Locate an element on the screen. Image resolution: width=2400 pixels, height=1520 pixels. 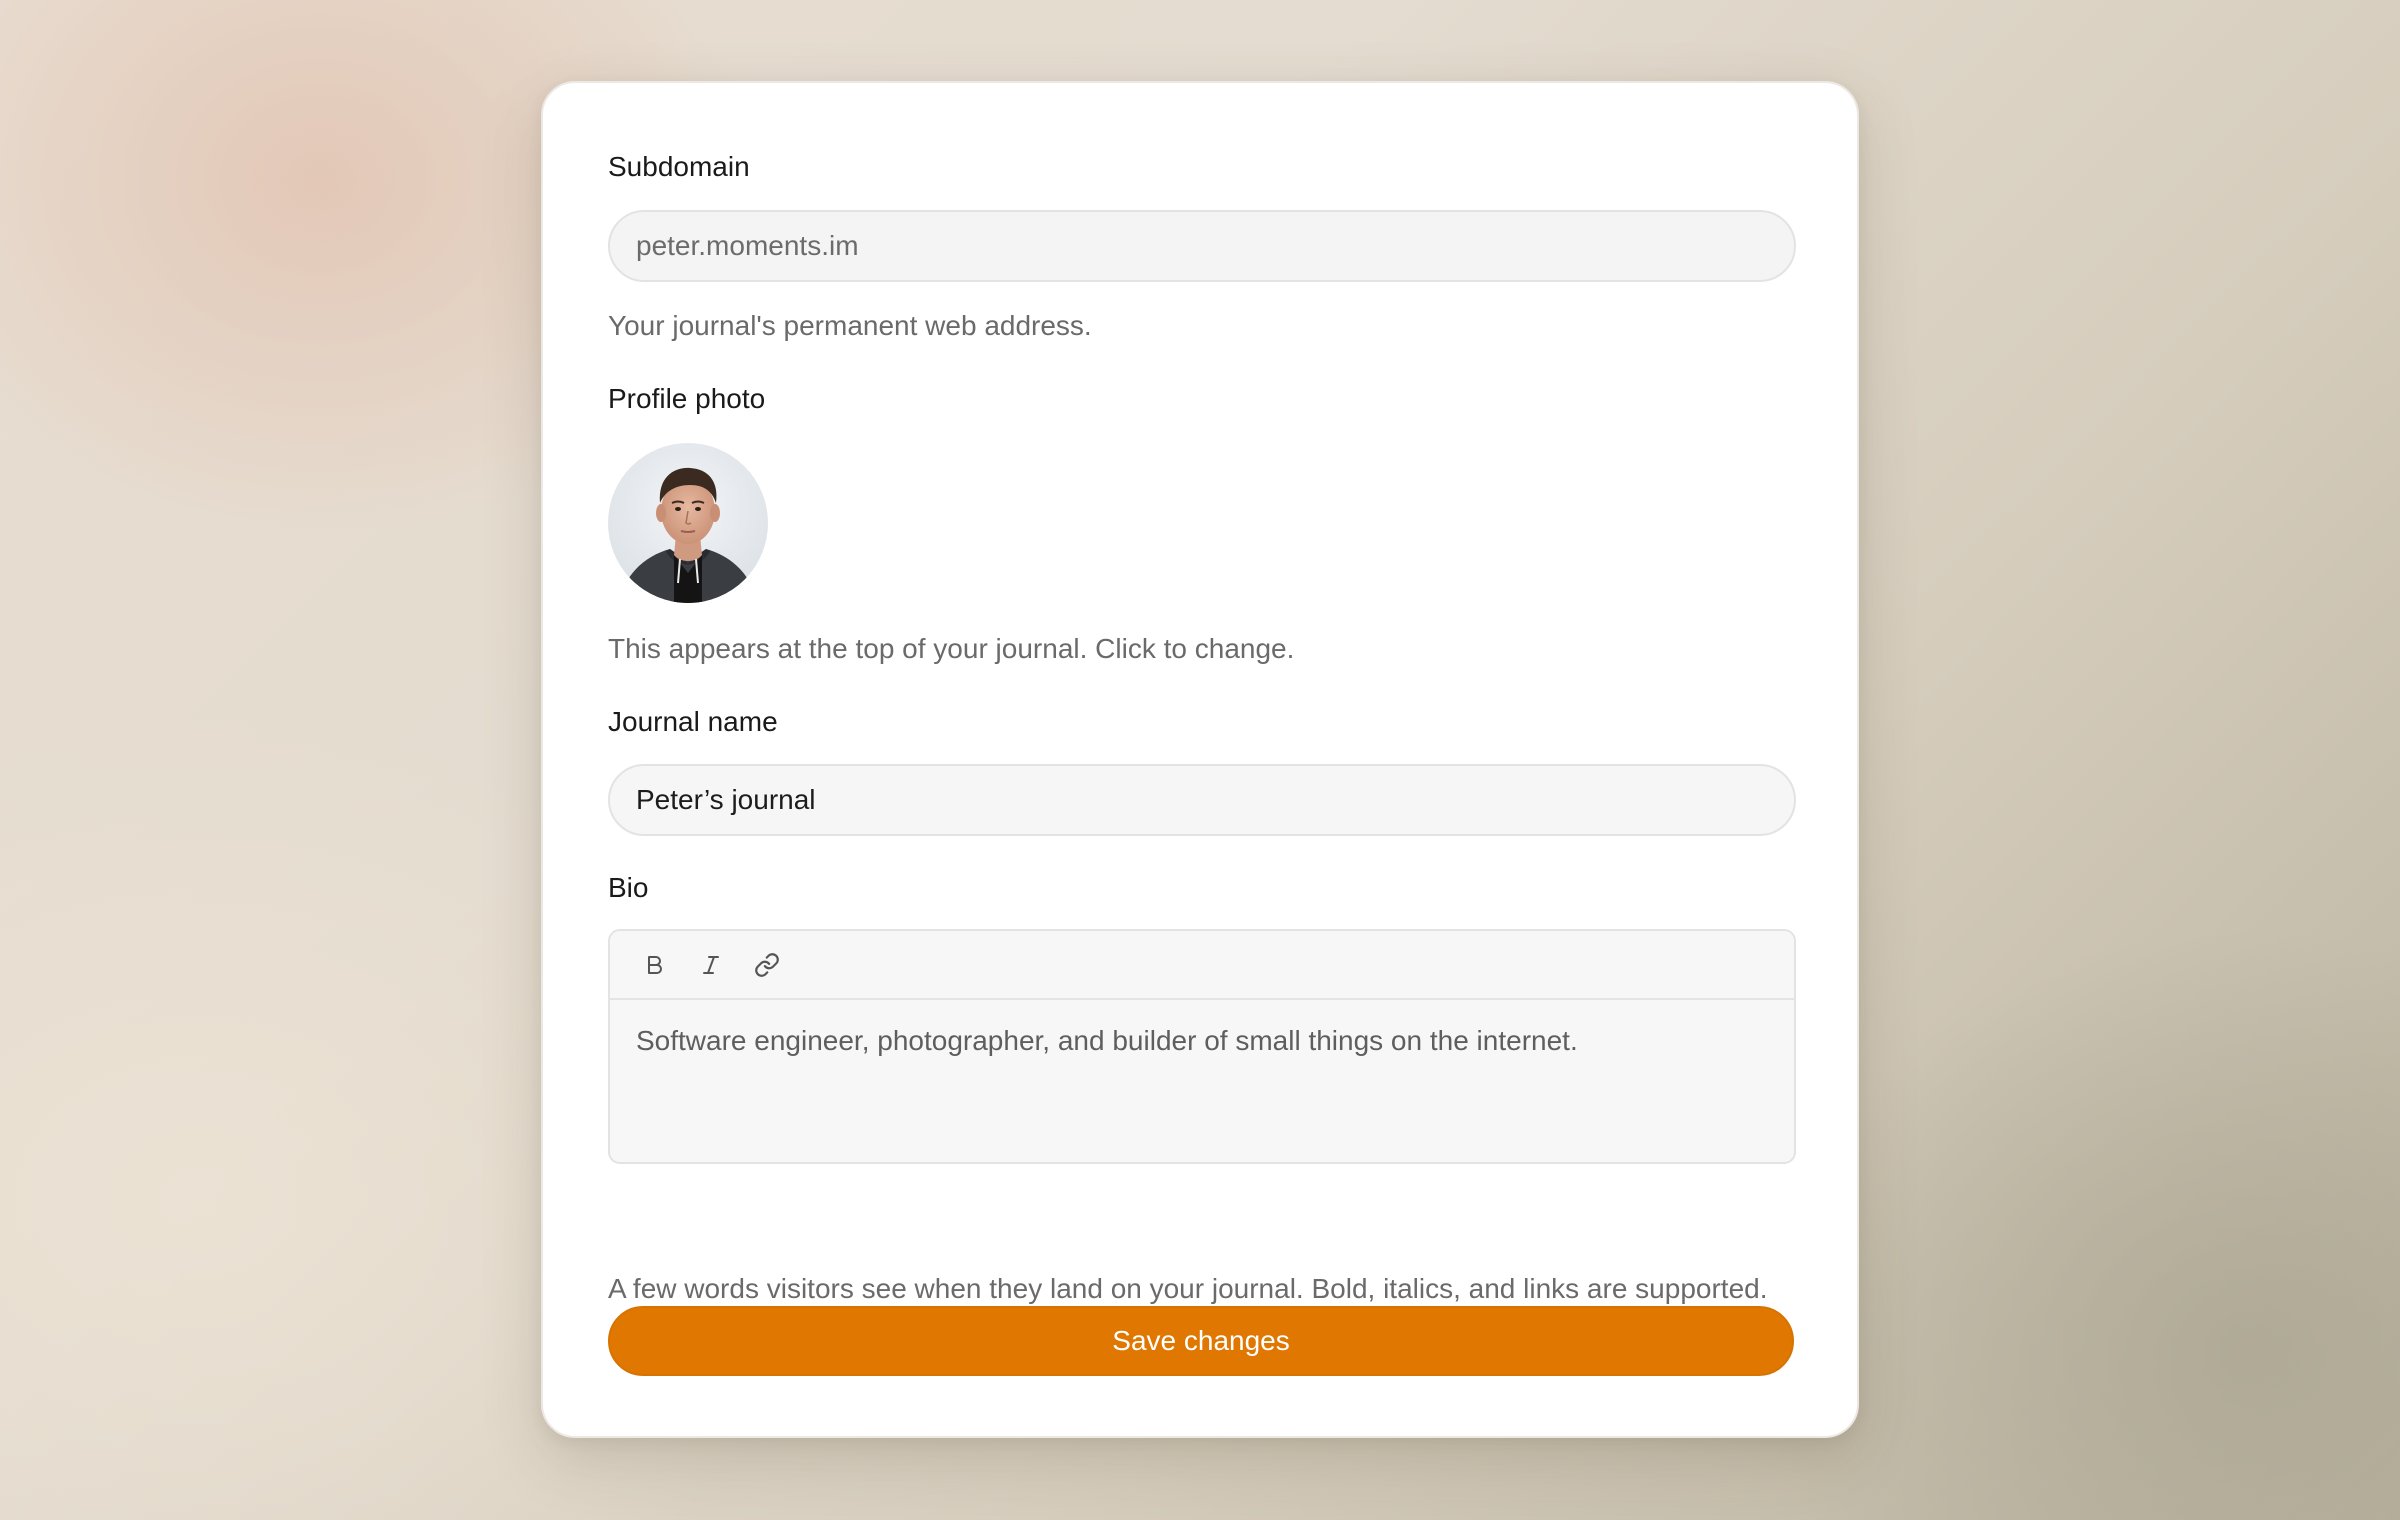
journal-name-input: Peter’s journal is located at coordinates (1202, 800).